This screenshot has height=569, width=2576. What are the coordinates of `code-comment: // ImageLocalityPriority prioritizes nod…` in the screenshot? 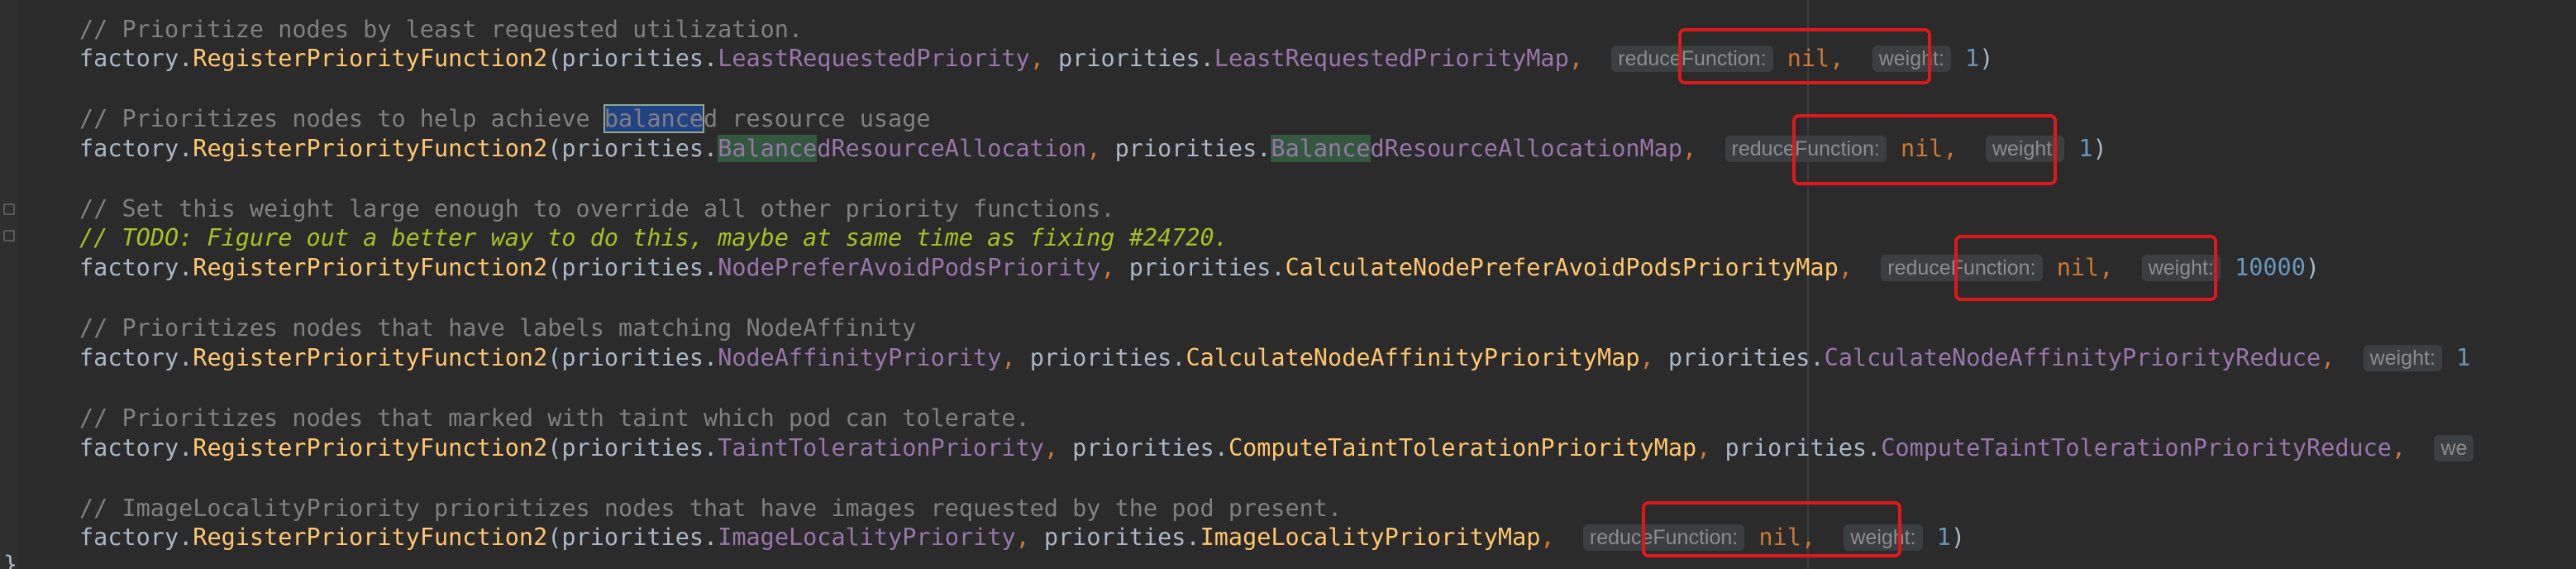 It's located at (711, 508).